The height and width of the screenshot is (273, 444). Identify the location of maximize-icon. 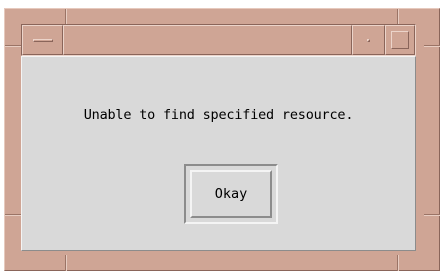
(400, 40).